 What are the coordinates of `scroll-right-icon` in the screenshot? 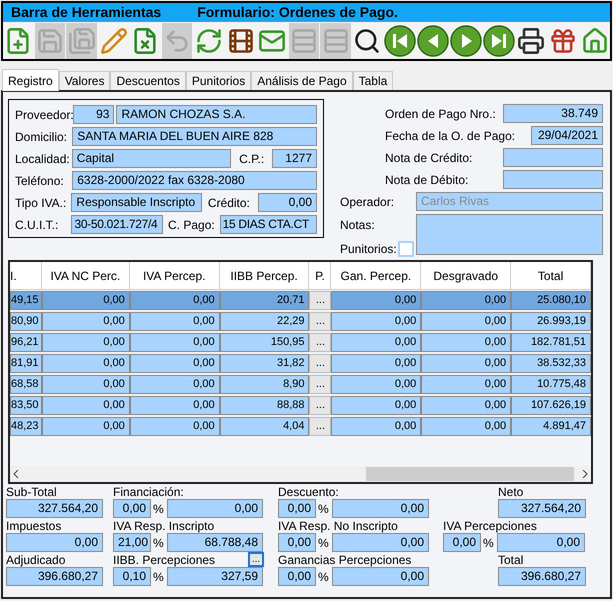 It's located at (585, 474).